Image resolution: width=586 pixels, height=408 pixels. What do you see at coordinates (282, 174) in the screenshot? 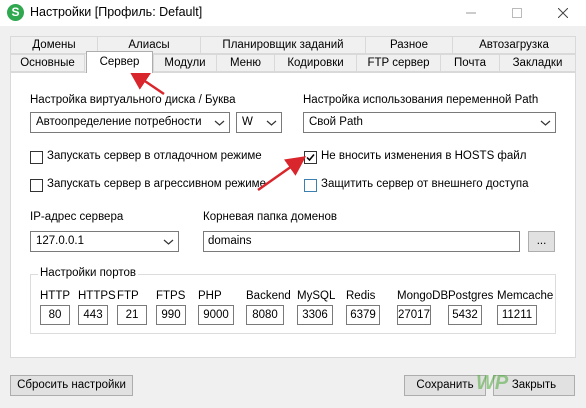
I see `annotation-arrow-hosts` at bounding box center [282, 174].